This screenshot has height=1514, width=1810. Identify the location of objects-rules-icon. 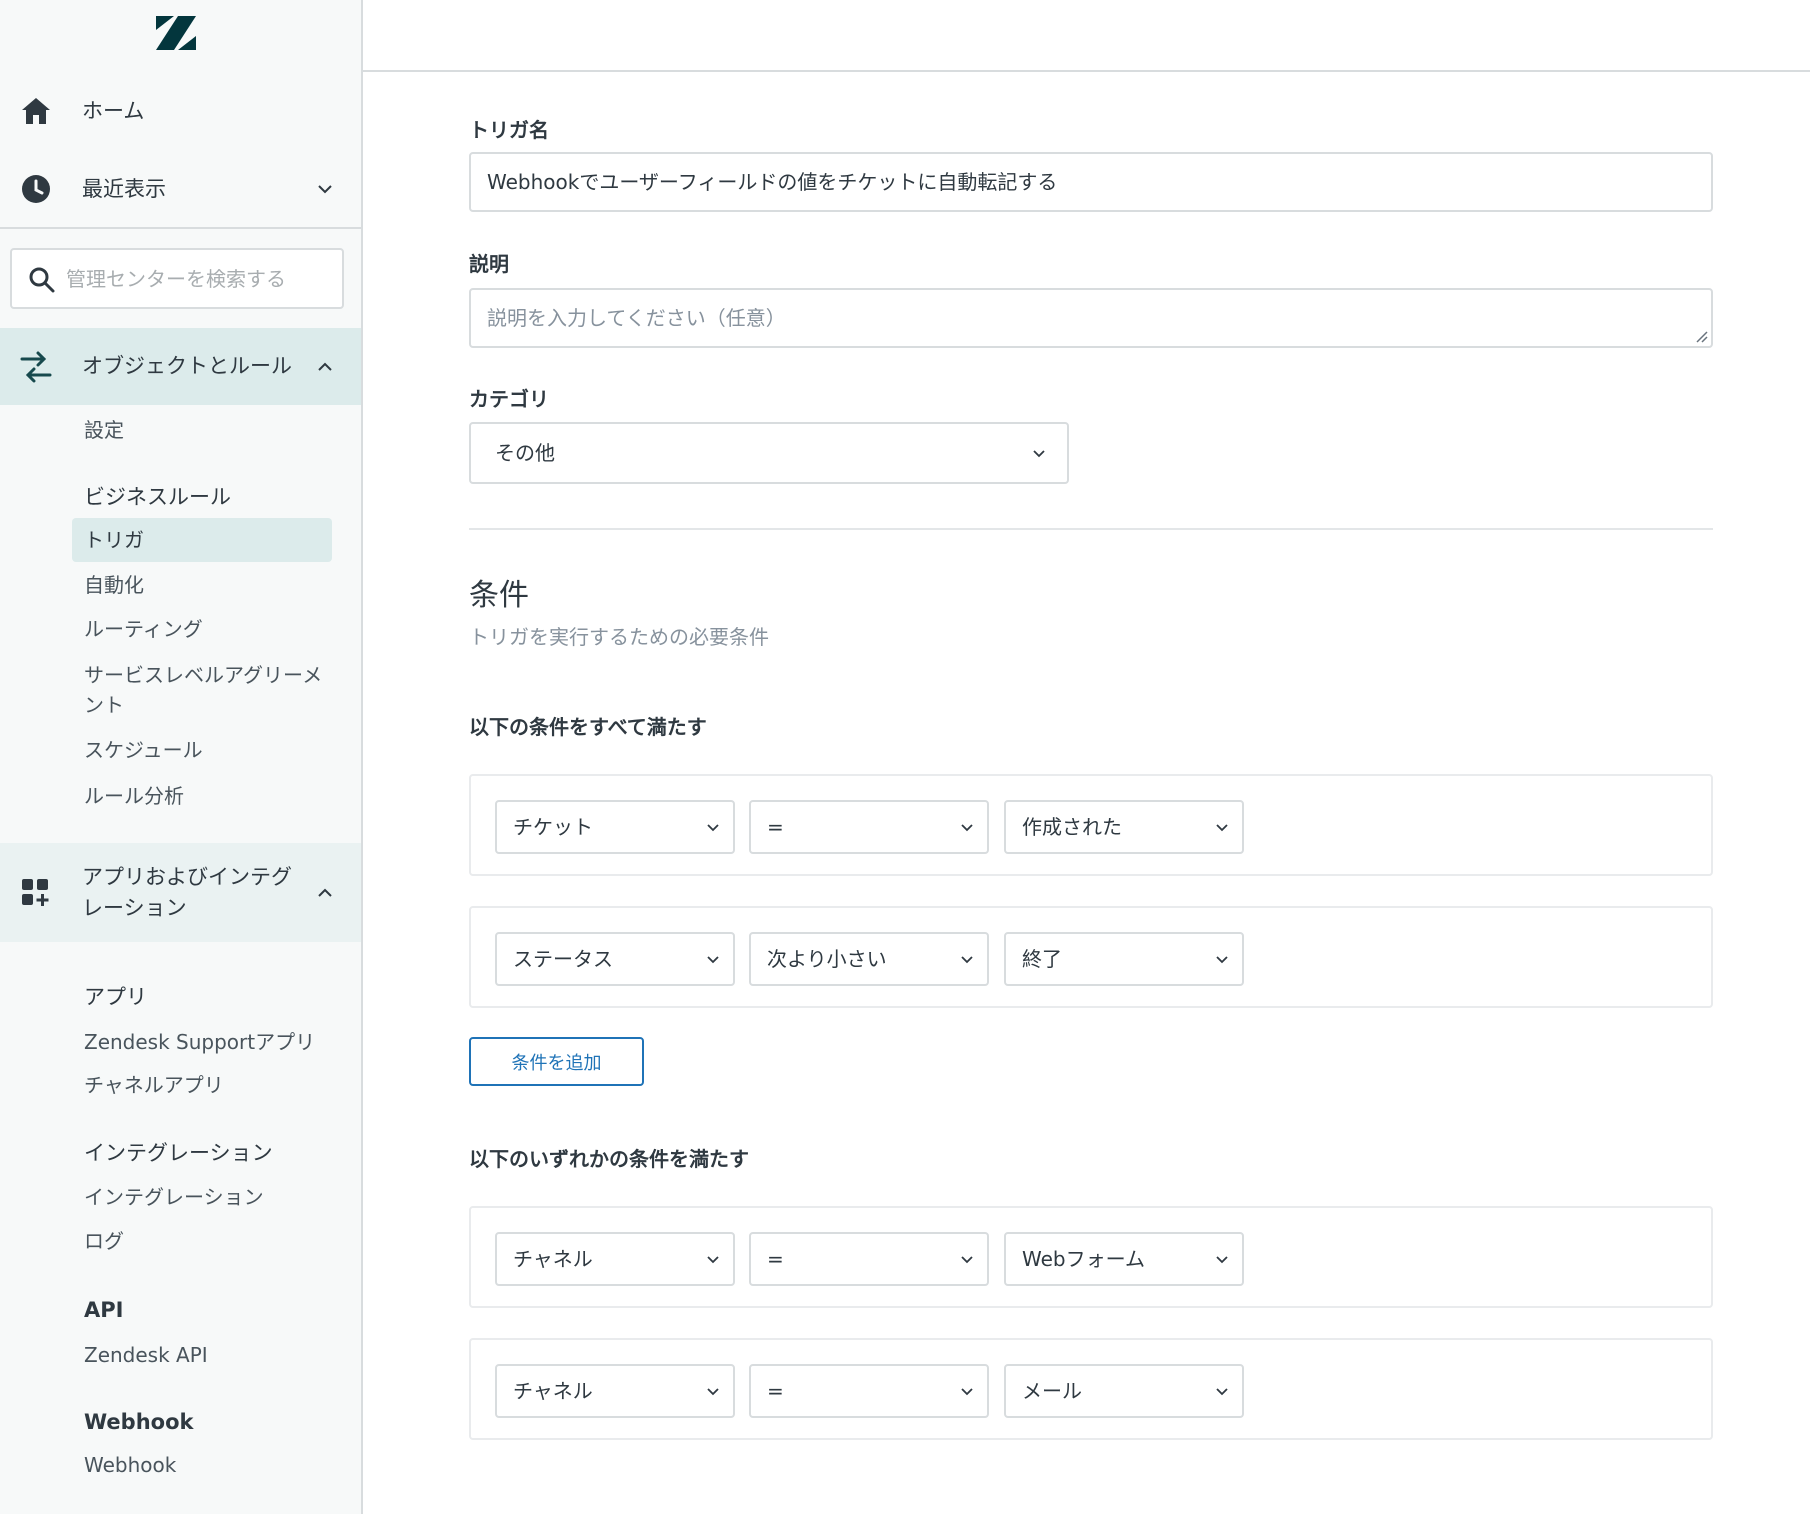
(36, 366).